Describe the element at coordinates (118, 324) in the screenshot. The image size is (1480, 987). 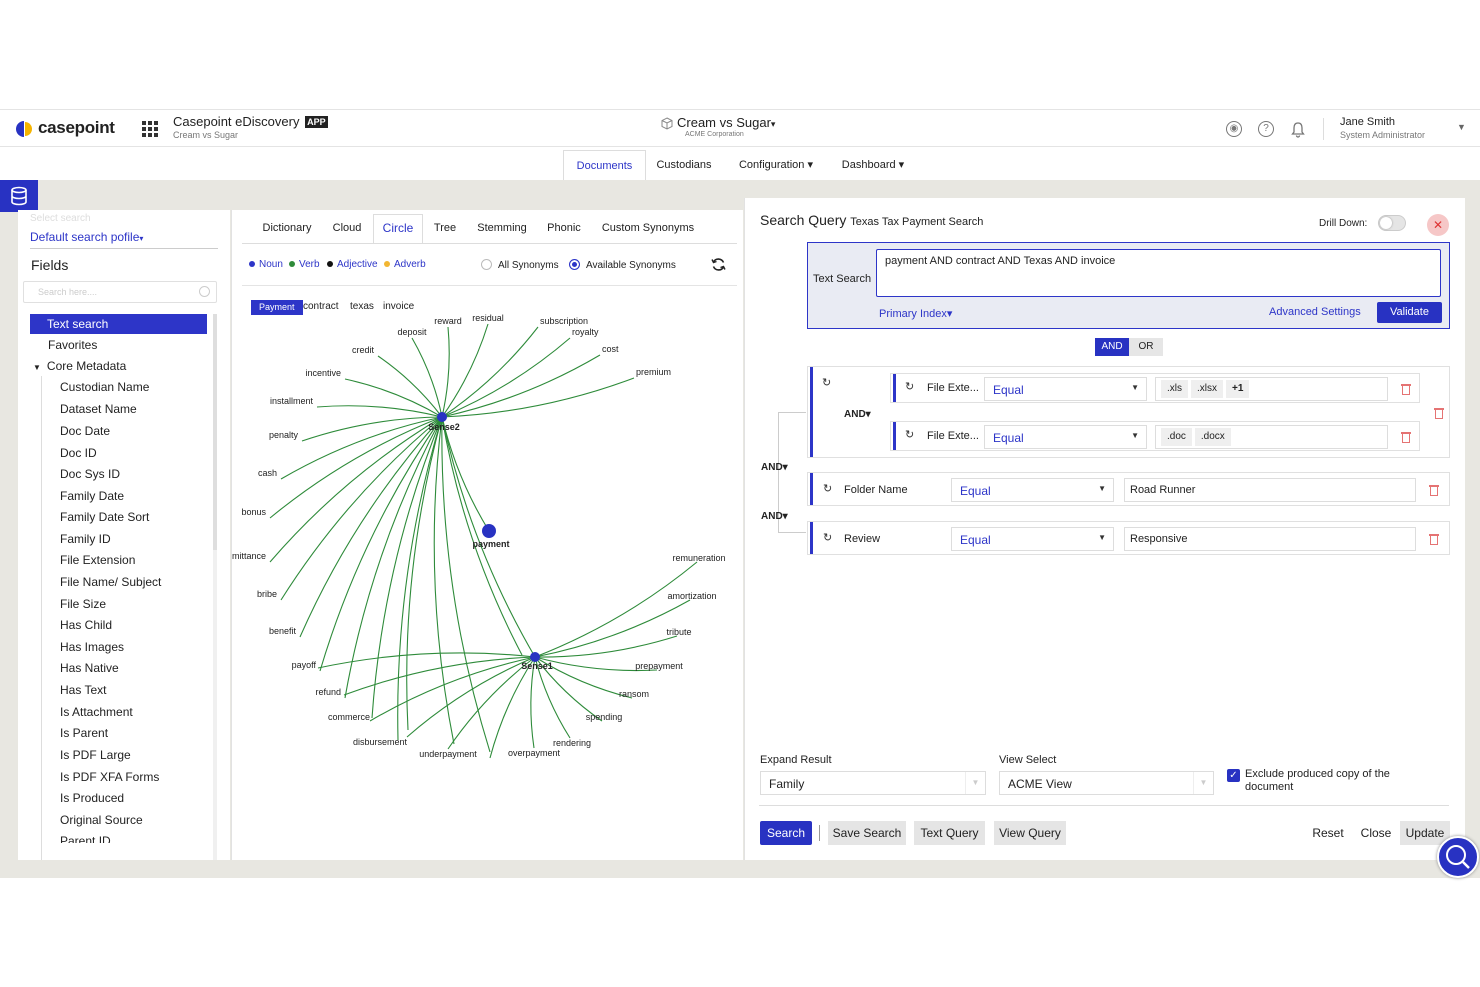
I see `field-item-text-search: Text search` at that location.